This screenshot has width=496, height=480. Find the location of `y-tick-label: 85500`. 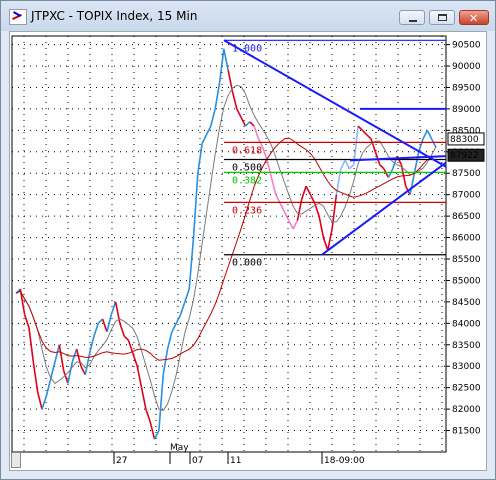

y-tick-label: 85500 is located at coordinates (466, 260).